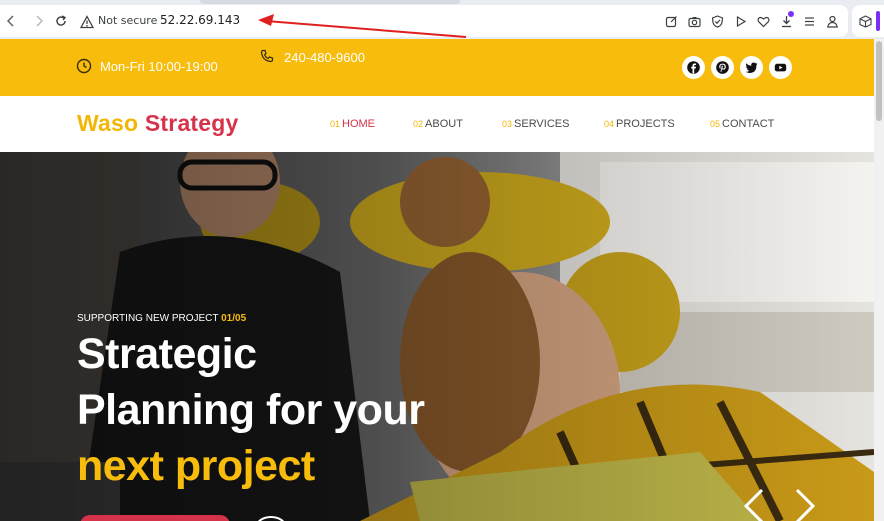  What do you see at coordinates (424, 21) in the screenshot?
I see `browser-toolbar: Not secure 52.22.69.143` at bounding box center [424, 21].